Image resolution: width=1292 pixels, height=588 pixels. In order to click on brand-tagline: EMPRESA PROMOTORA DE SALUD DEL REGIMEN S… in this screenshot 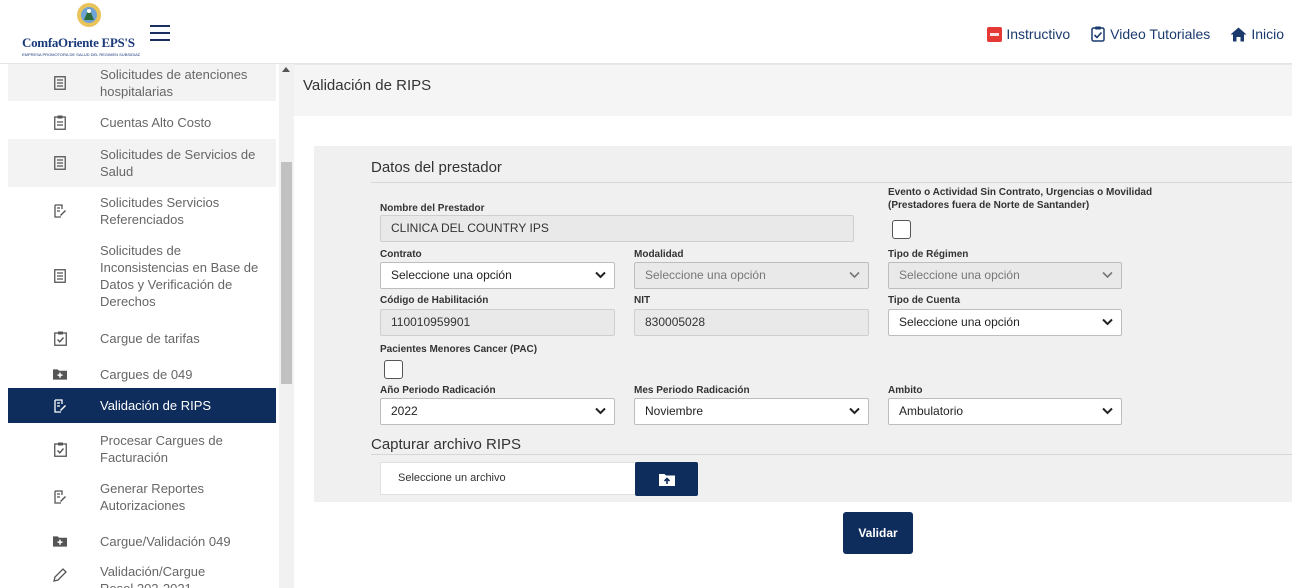, I will do `click(81, 54)`.